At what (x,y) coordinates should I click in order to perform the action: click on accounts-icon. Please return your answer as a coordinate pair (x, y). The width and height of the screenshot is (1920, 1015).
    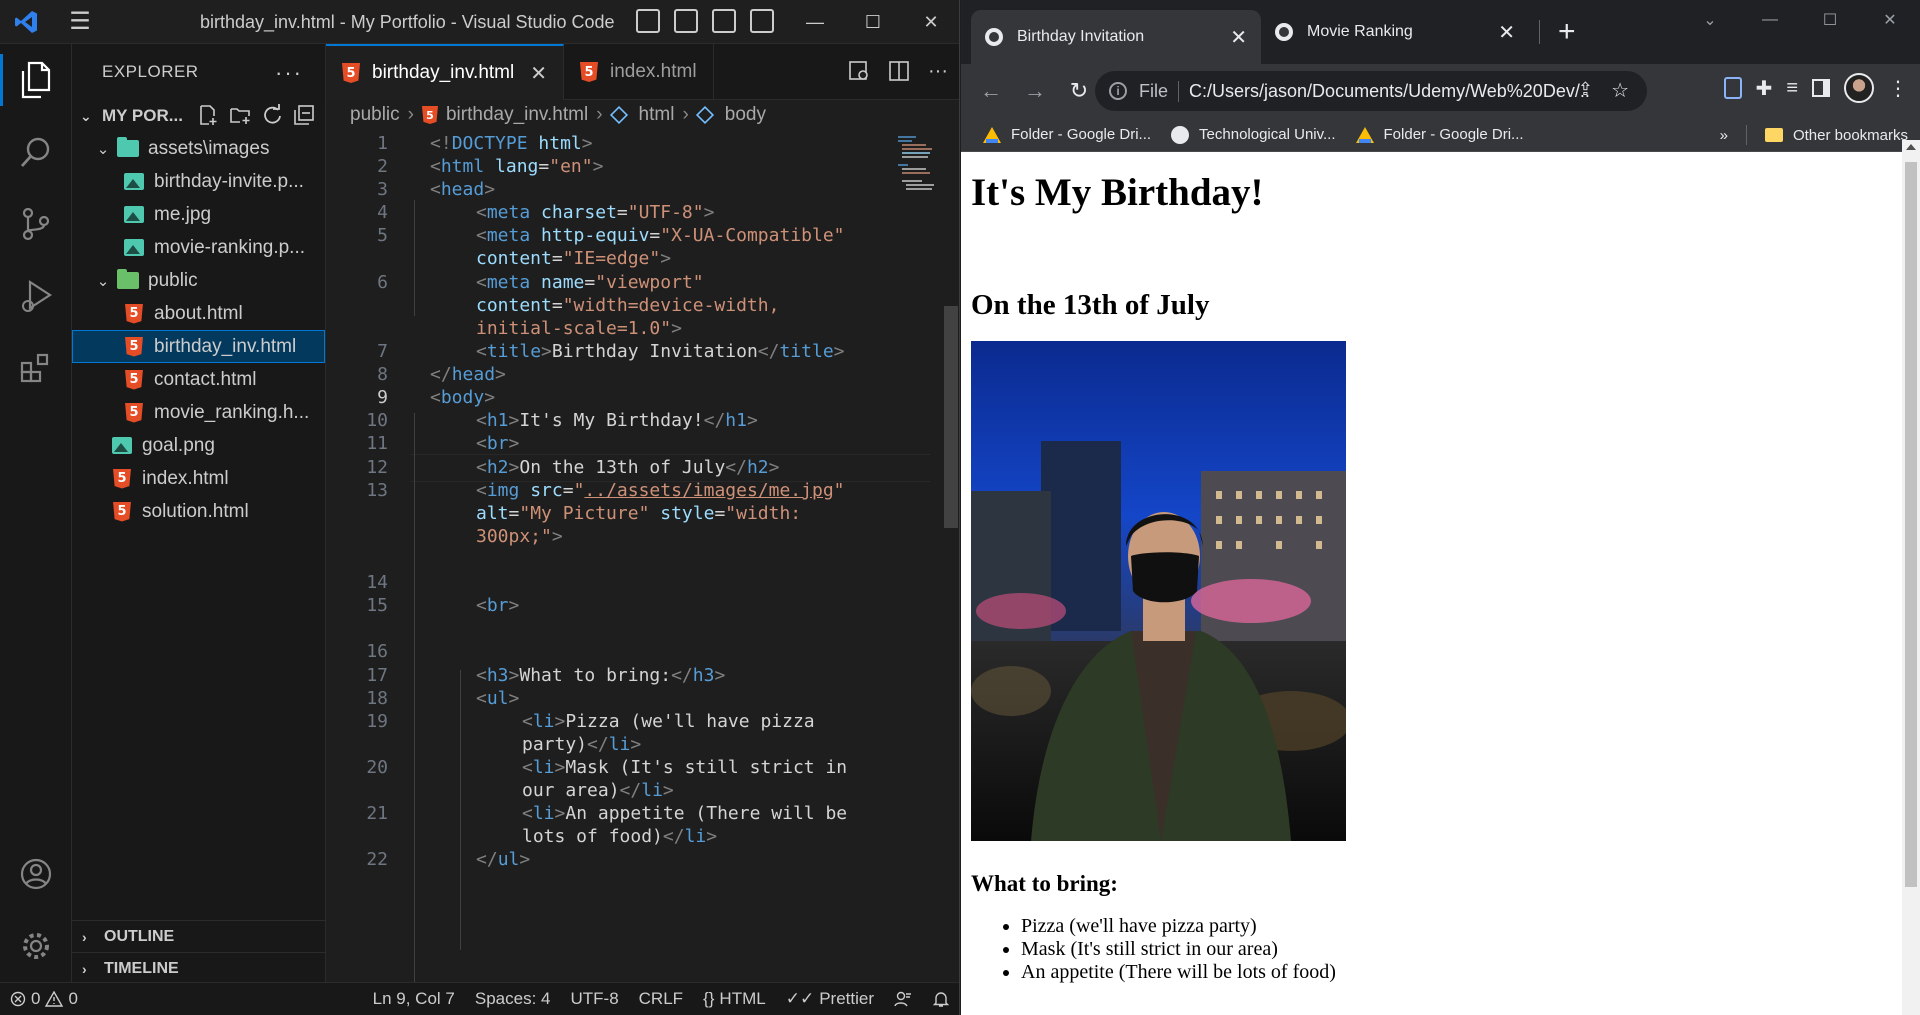
    Looking at the image, I should click on (36, 874).